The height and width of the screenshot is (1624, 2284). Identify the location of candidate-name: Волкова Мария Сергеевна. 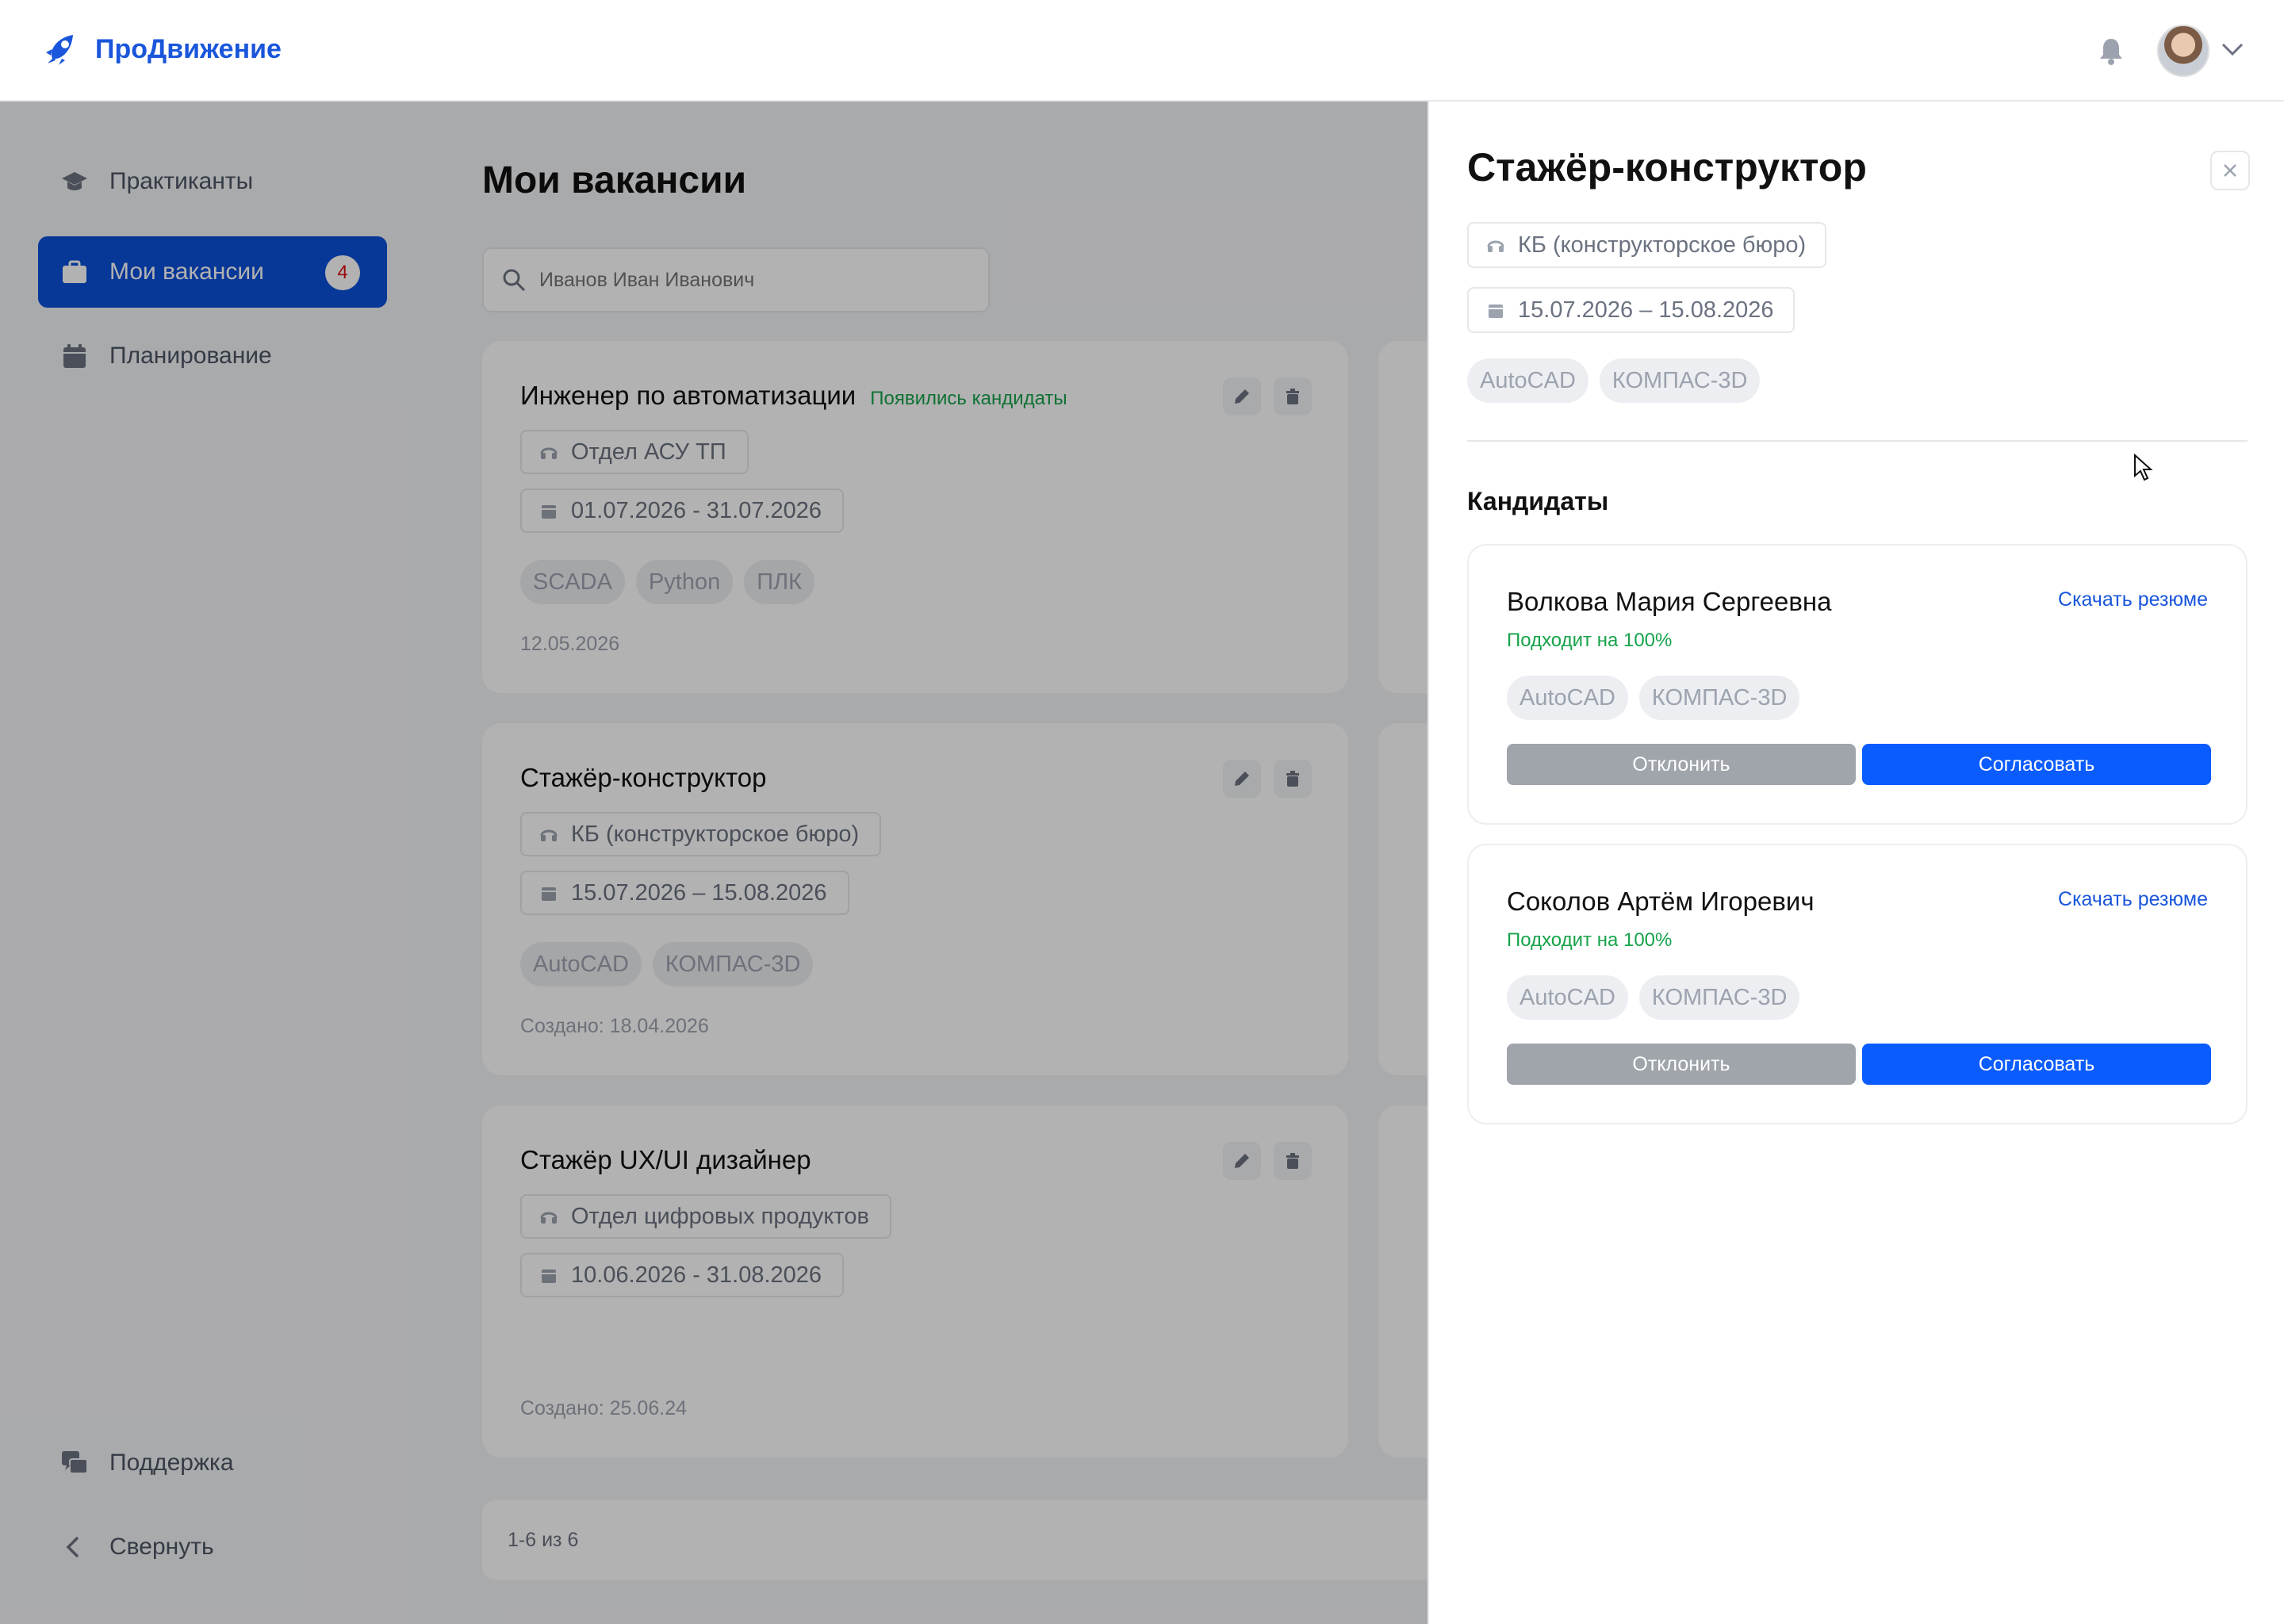
(1669, 601).